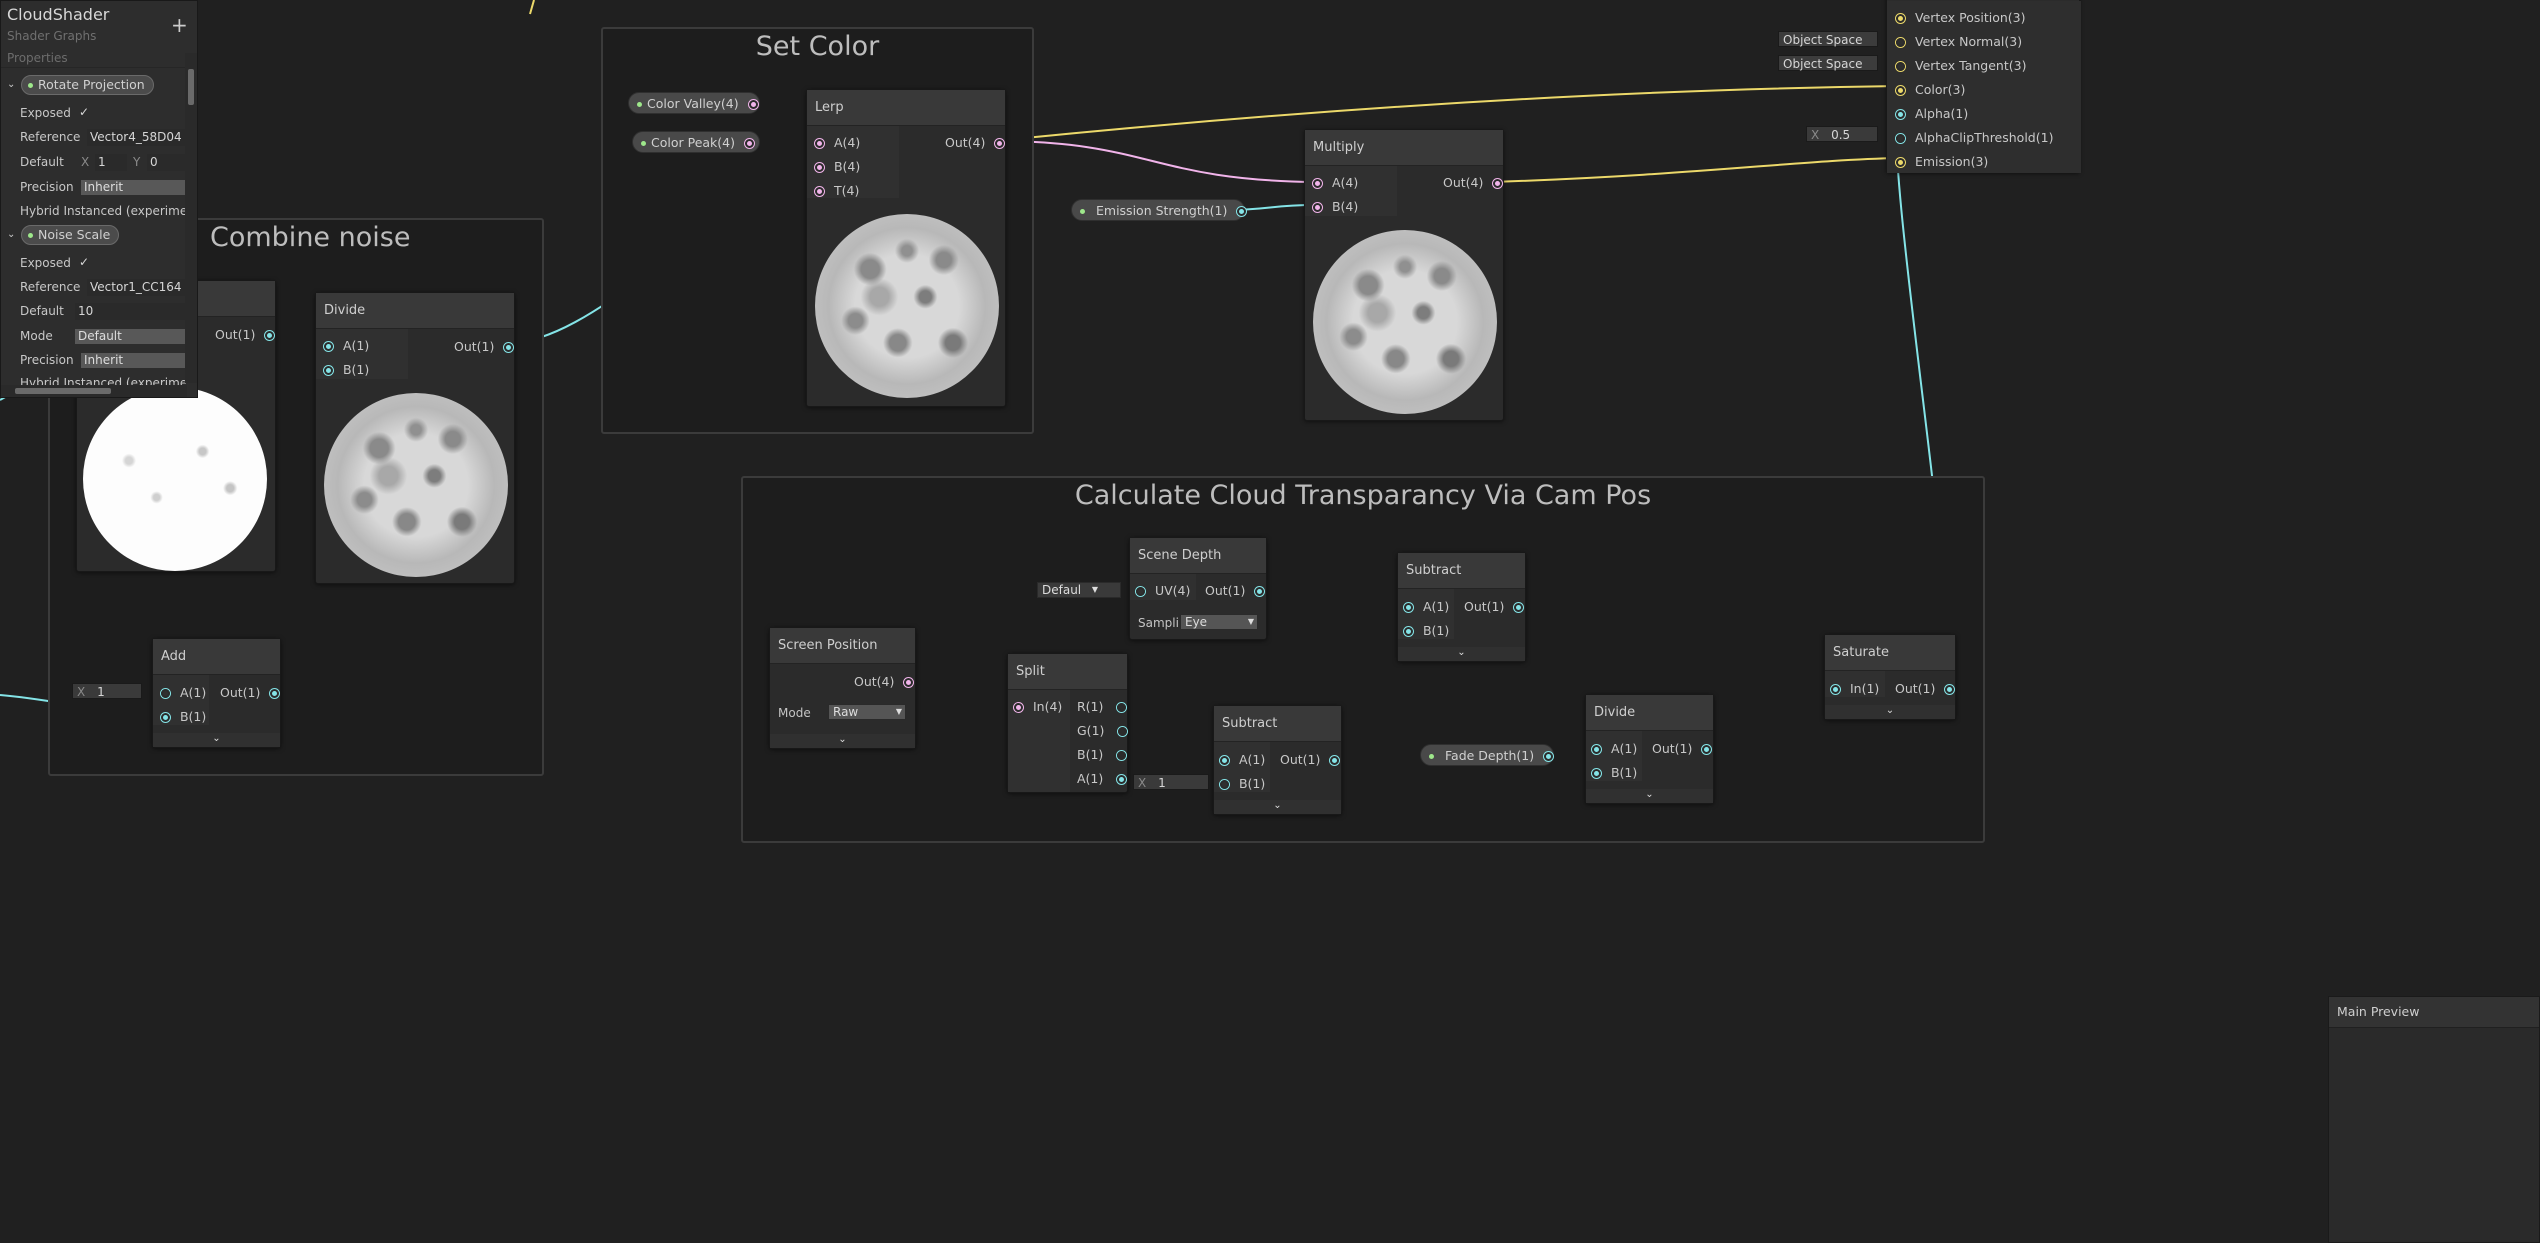  Describe the element at coordinates (1038, 706) in the screenshot. I see `input-port-in: In(4)` at that location.